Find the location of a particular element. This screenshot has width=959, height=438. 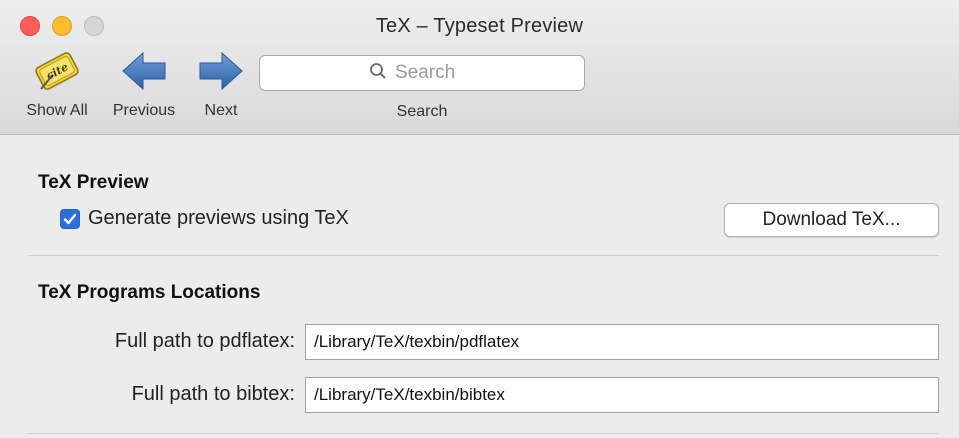

checkbox-checked is located at coordinates (70, 218).